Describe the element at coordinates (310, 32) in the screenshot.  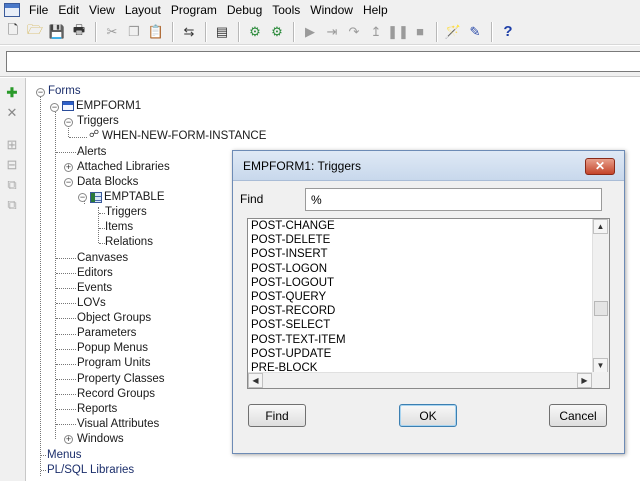
I see `go-icon: ▶` at that location.